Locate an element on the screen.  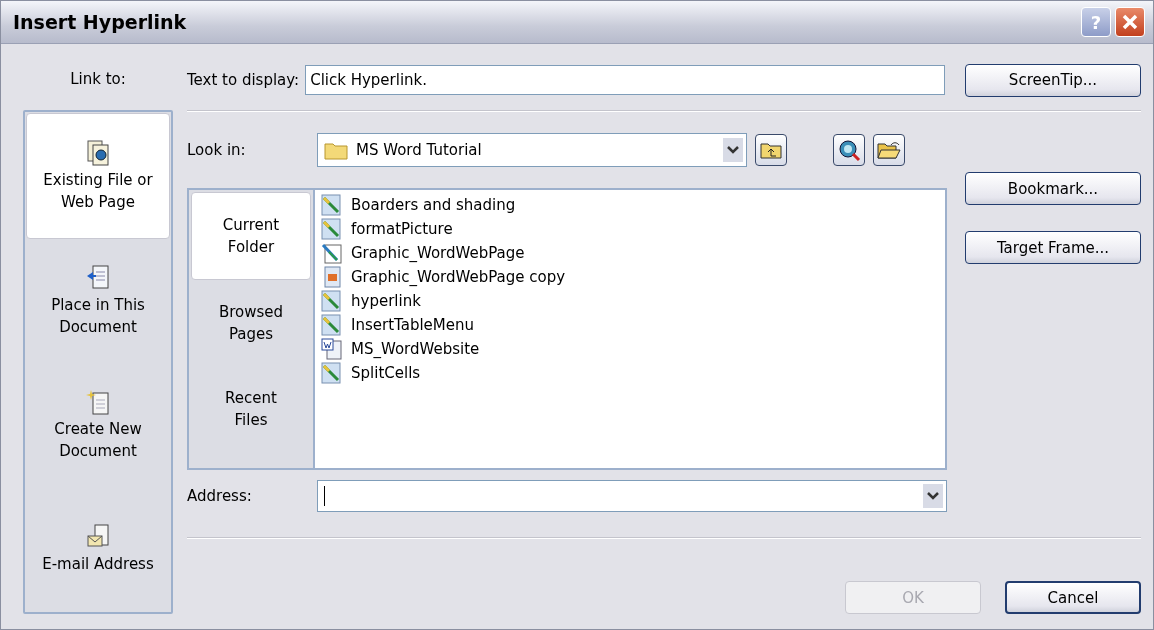
folder-up-icon is located at coordinates (771, 150).